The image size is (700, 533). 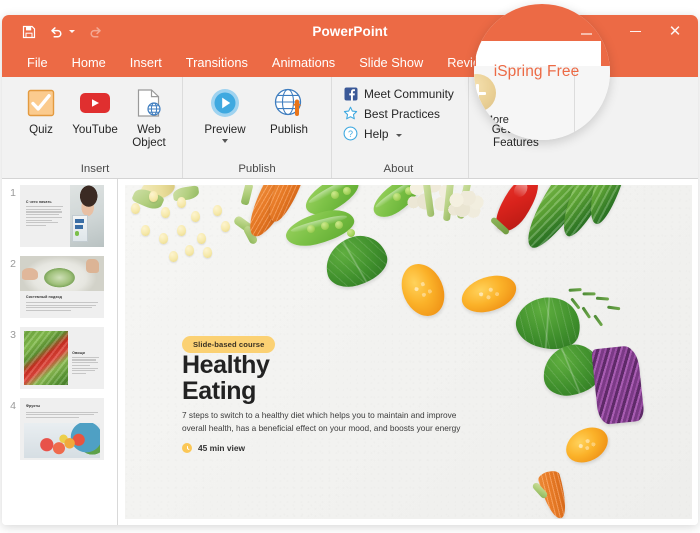 What do you see at coordinates (226, 378) in the screenshot?
I see `slide-title: Healthy Eating` at bounding box center [226, 378].